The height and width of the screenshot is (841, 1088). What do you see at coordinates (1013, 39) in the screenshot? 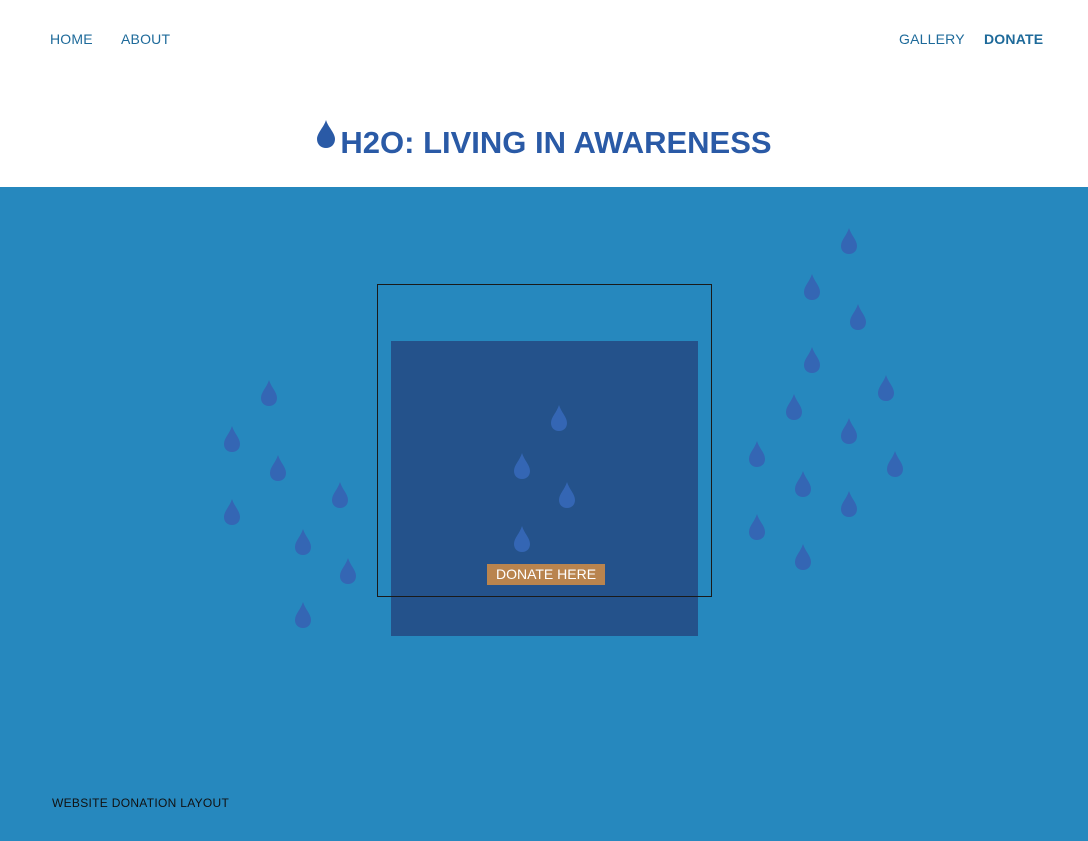
I see `nav-donate-link: DONATE` at bounding box center [1013, 39].